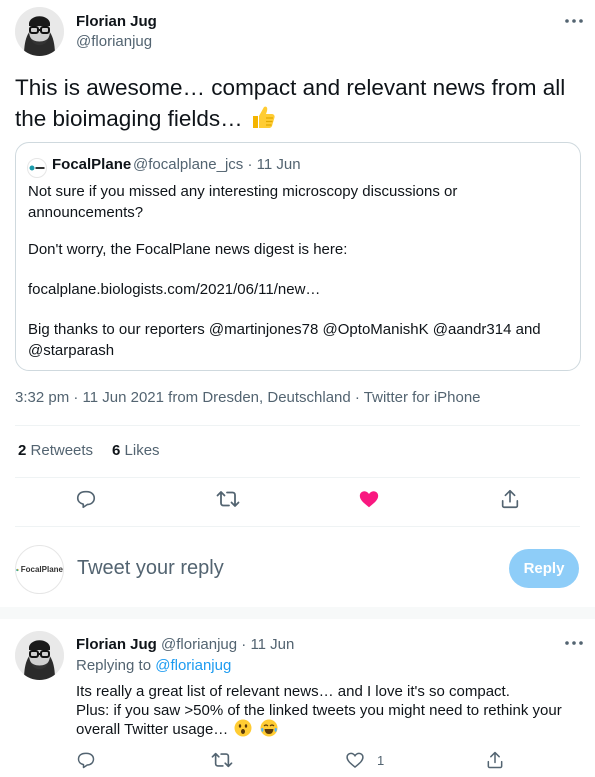 This screenshot has width=595, height=777. Describe the element at coordinates (227, 644) in the screenshot. I see `reply-handle-date: @florianjug · 11 Jun` at that location.